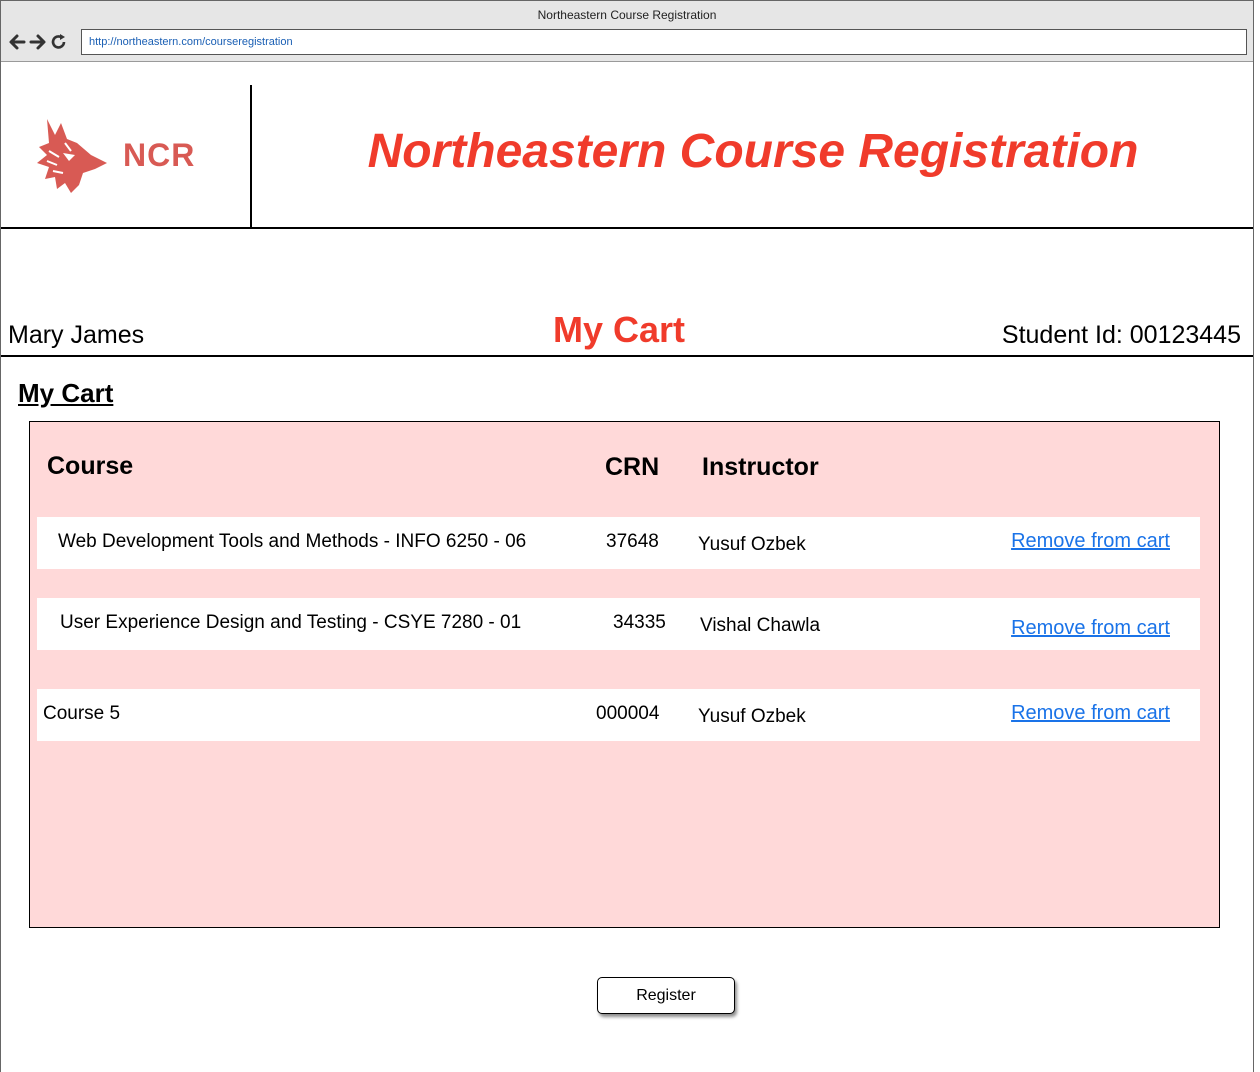 The width and height of the screenshot is (1260, 1072). What do you see at coordinates (632, 467) in the screenshot?
I see `column-header-crn: CRN` at bounding box center [632, 467].